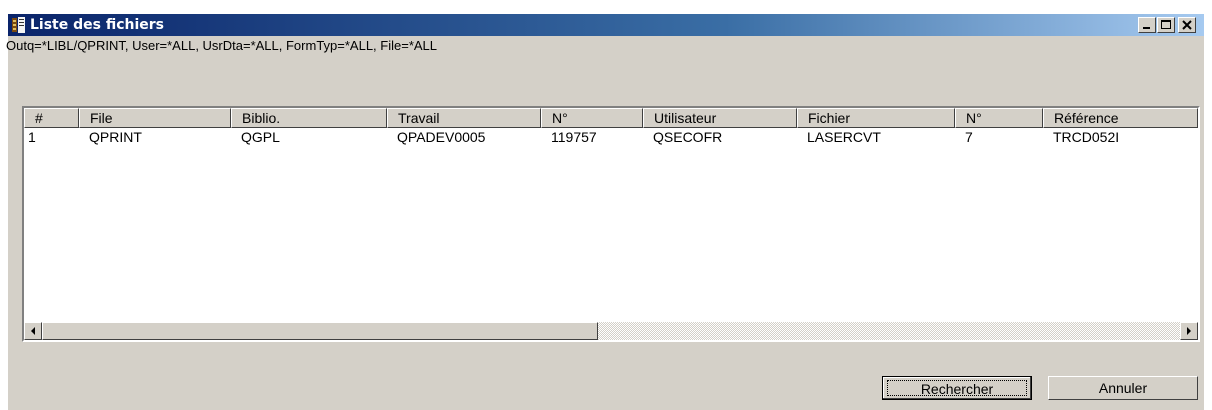  Describe the element at coordinates (115, 137) in the screenshot. I see `cell-file: QPRINT` at that location.